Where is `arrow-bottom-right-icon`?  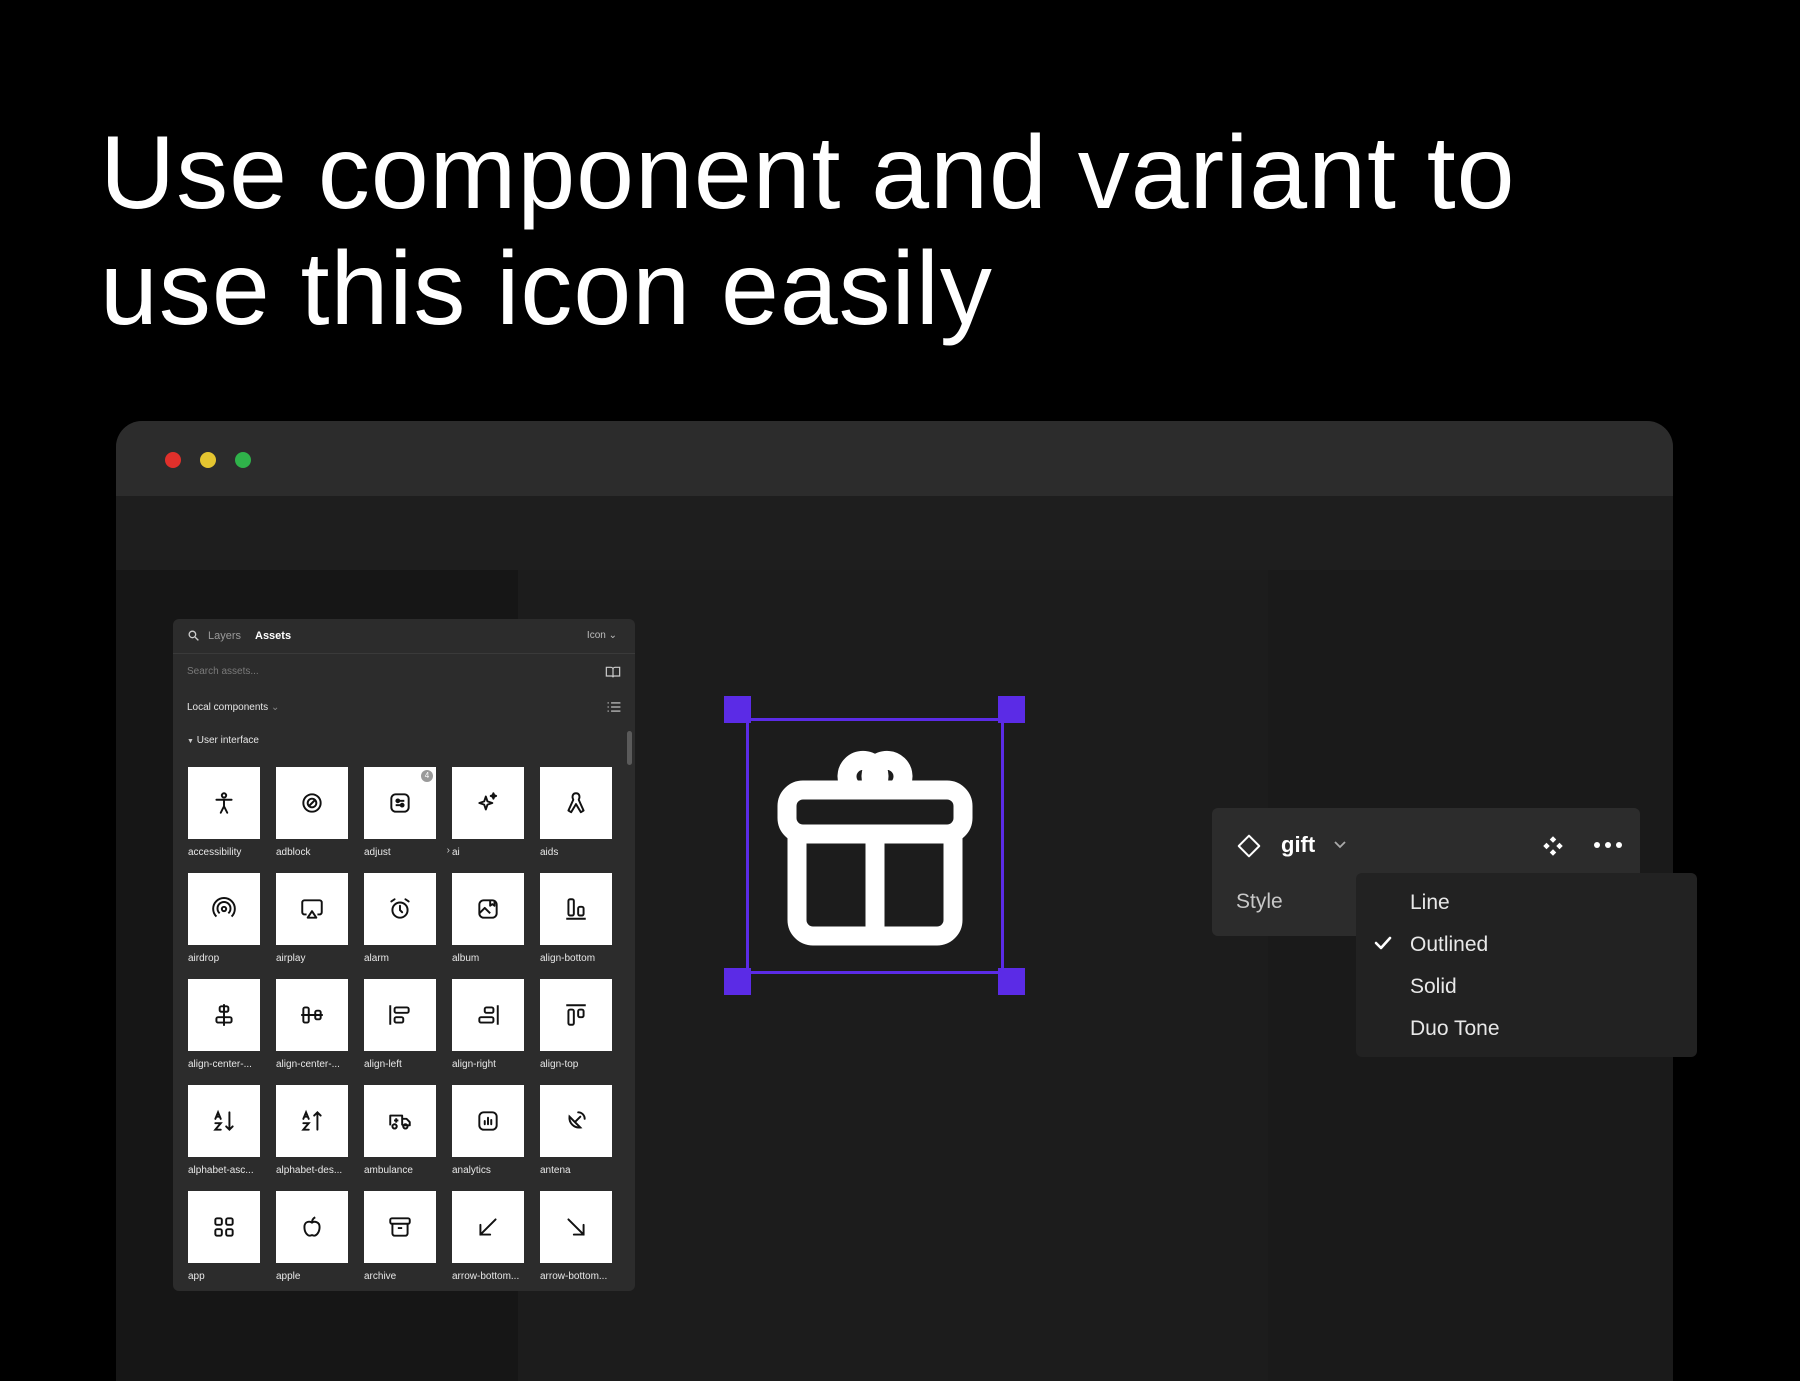
arrow-bottom-right-icon is located at coordinates (576, 1227).